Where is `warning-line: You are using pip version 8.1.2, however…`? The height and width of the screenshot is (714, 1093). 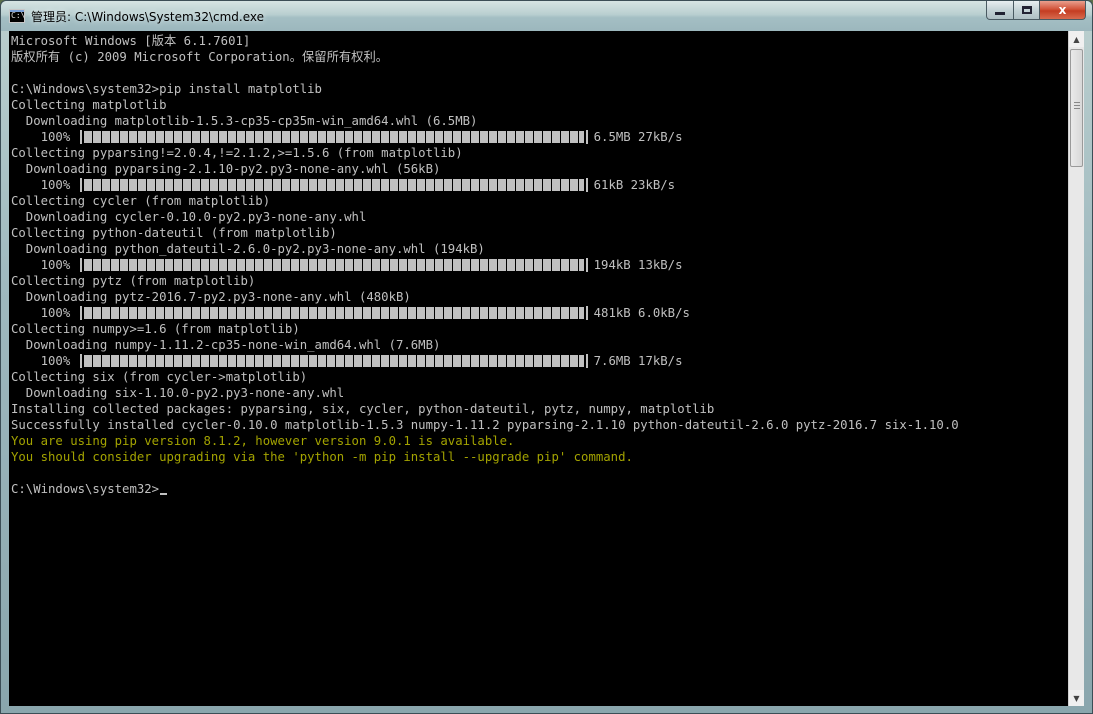 warning-line: You are using pip version 8.1.2, however… is located at coordinates (485, 441).